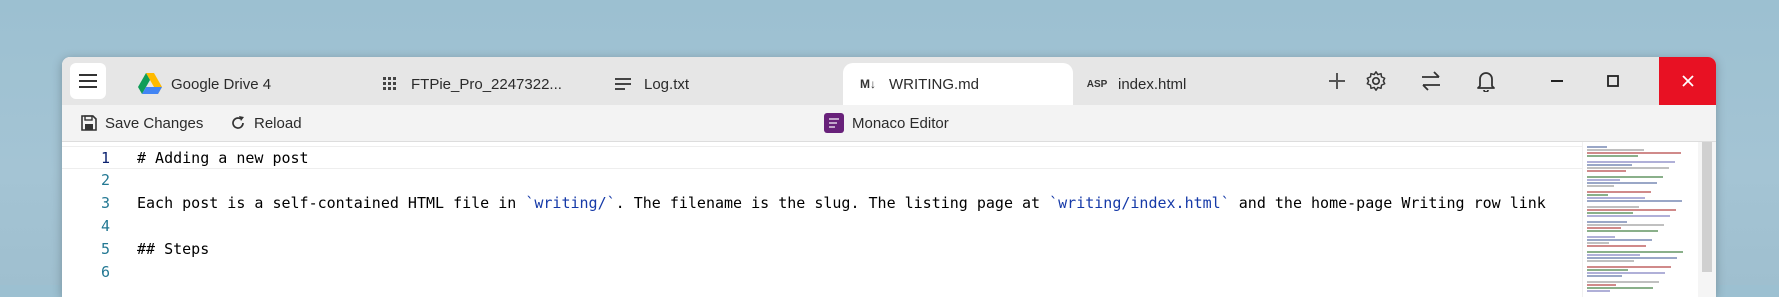  Describe the element at coordinates (1640, 219) in the screenshot. I see `minimap` at that location.